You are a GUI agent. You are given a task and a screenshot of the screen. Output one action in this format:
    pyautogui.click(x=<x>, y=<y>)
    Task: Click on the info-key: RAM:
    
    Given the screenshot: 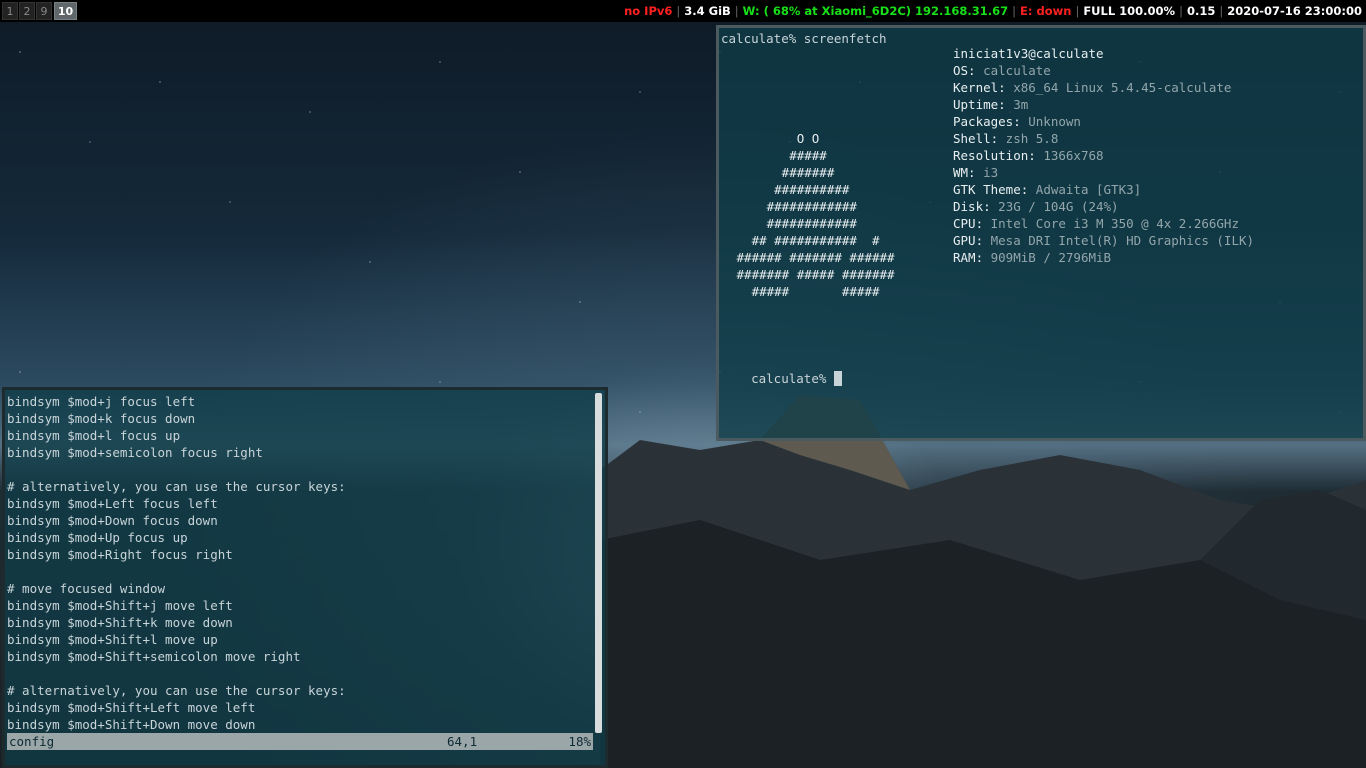 What is the action you would take?
    pyautogui.click(x=968, y=257)
    